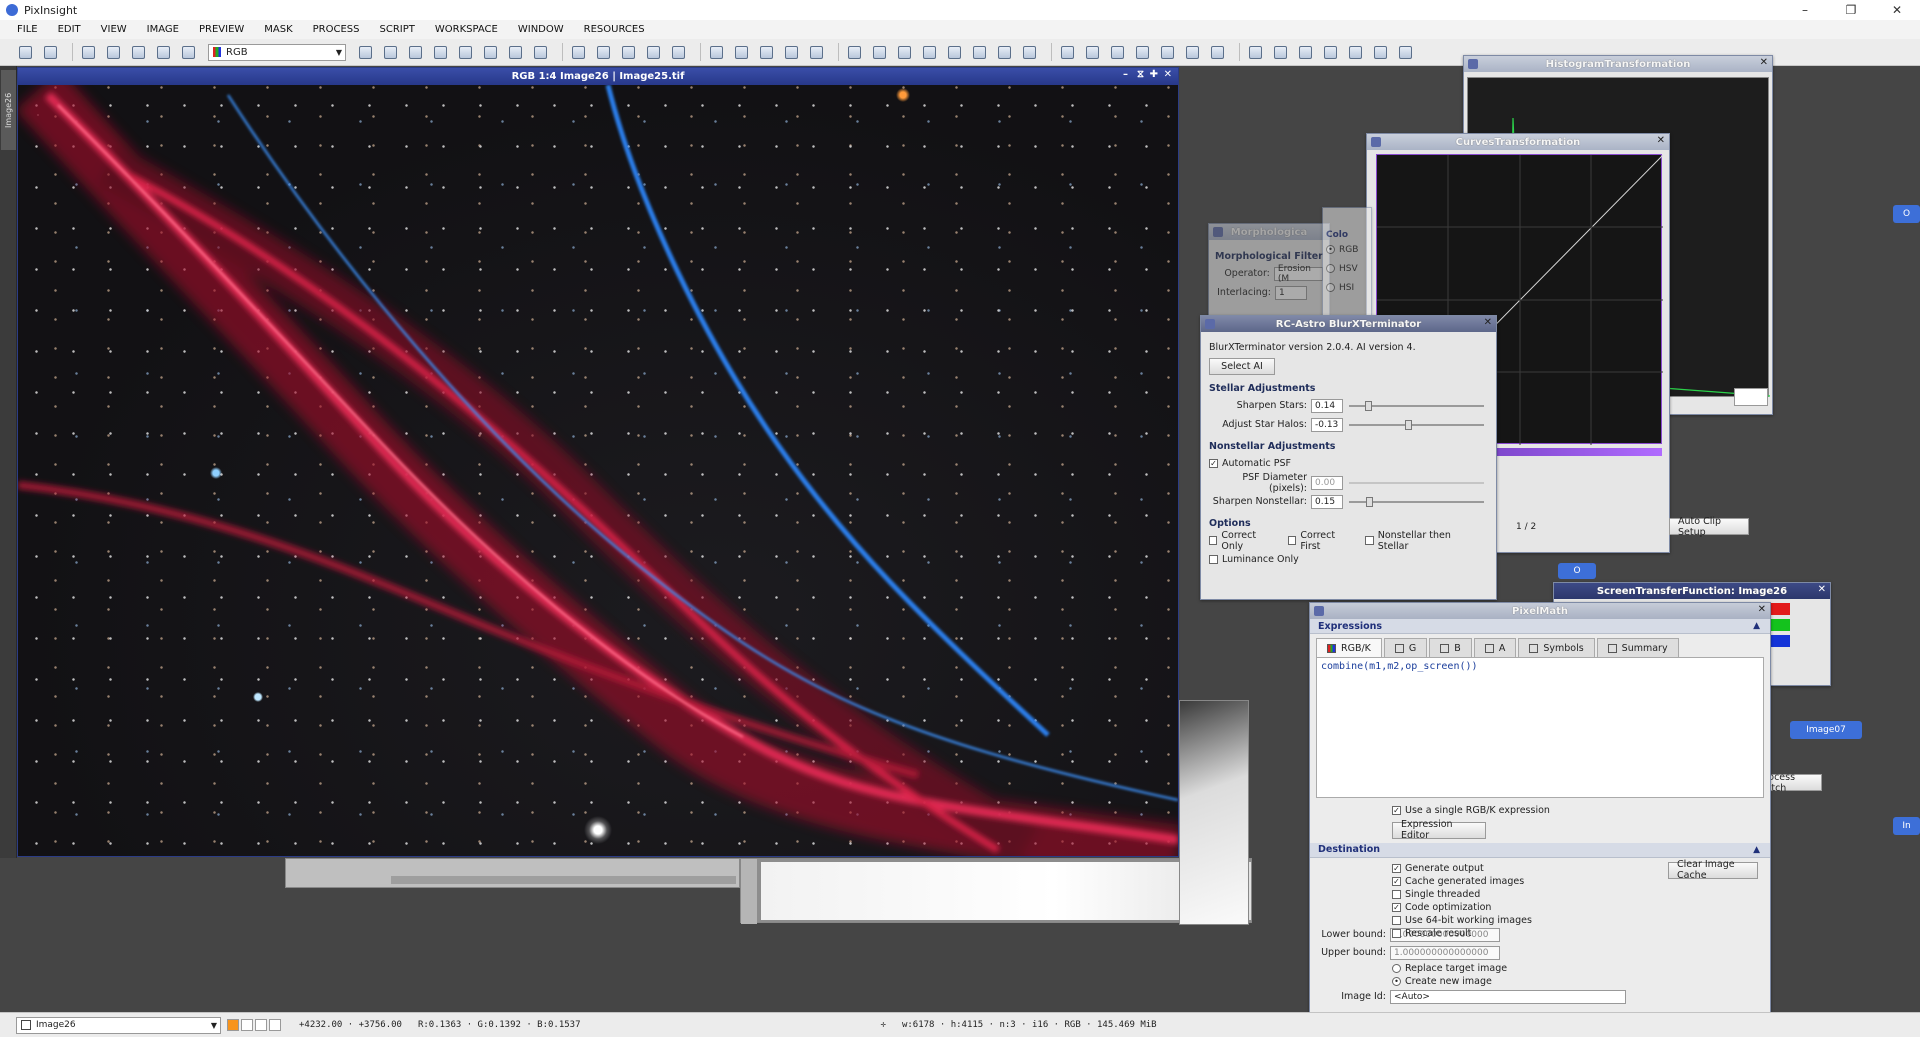  I want to click on morph-interlacing-input: 1, so click(1291, 292).